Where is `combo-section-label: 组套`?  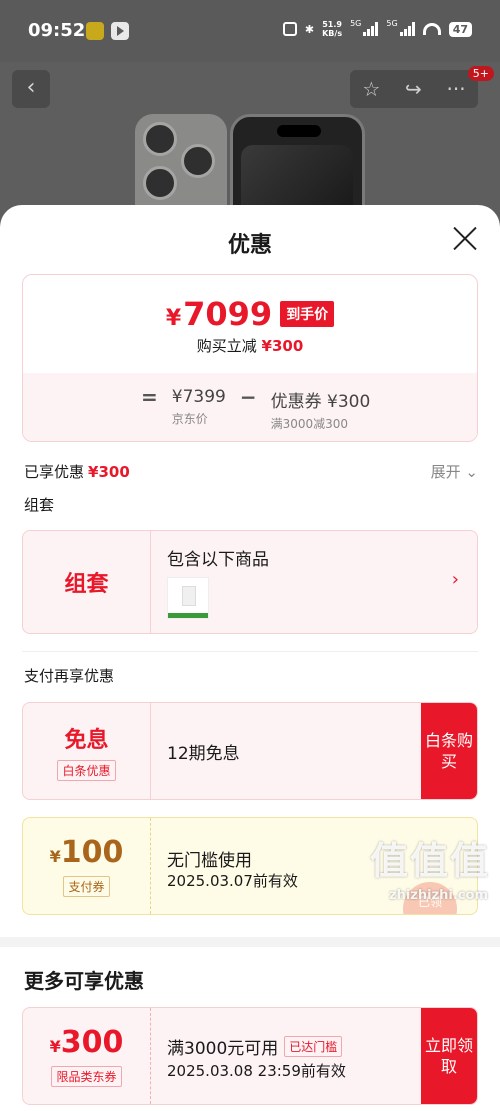 combo-section-label: 组套 is located at coordinates (39, 505).